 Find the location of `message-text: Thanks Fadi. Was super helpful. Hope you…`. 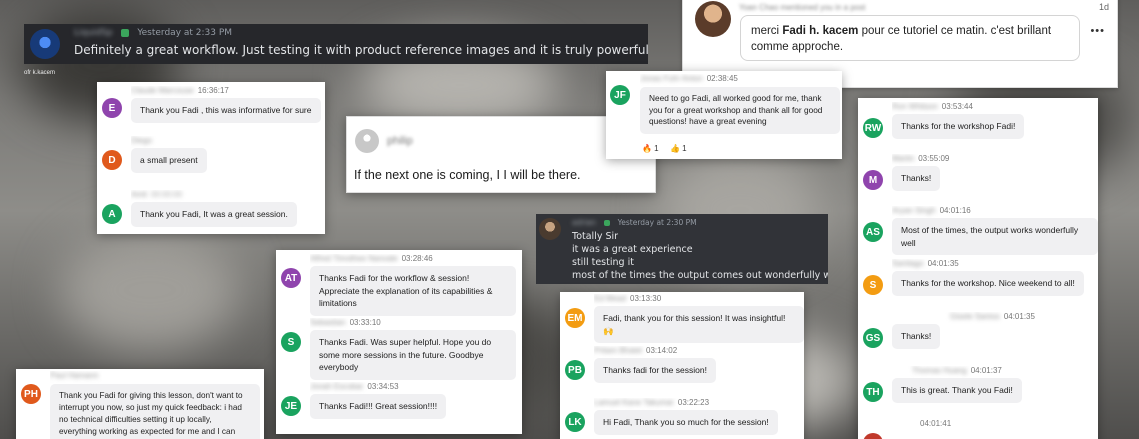

message-text: Thanks Fadi. Was super helpful. Hope you… is located at coordinates (413, 355).